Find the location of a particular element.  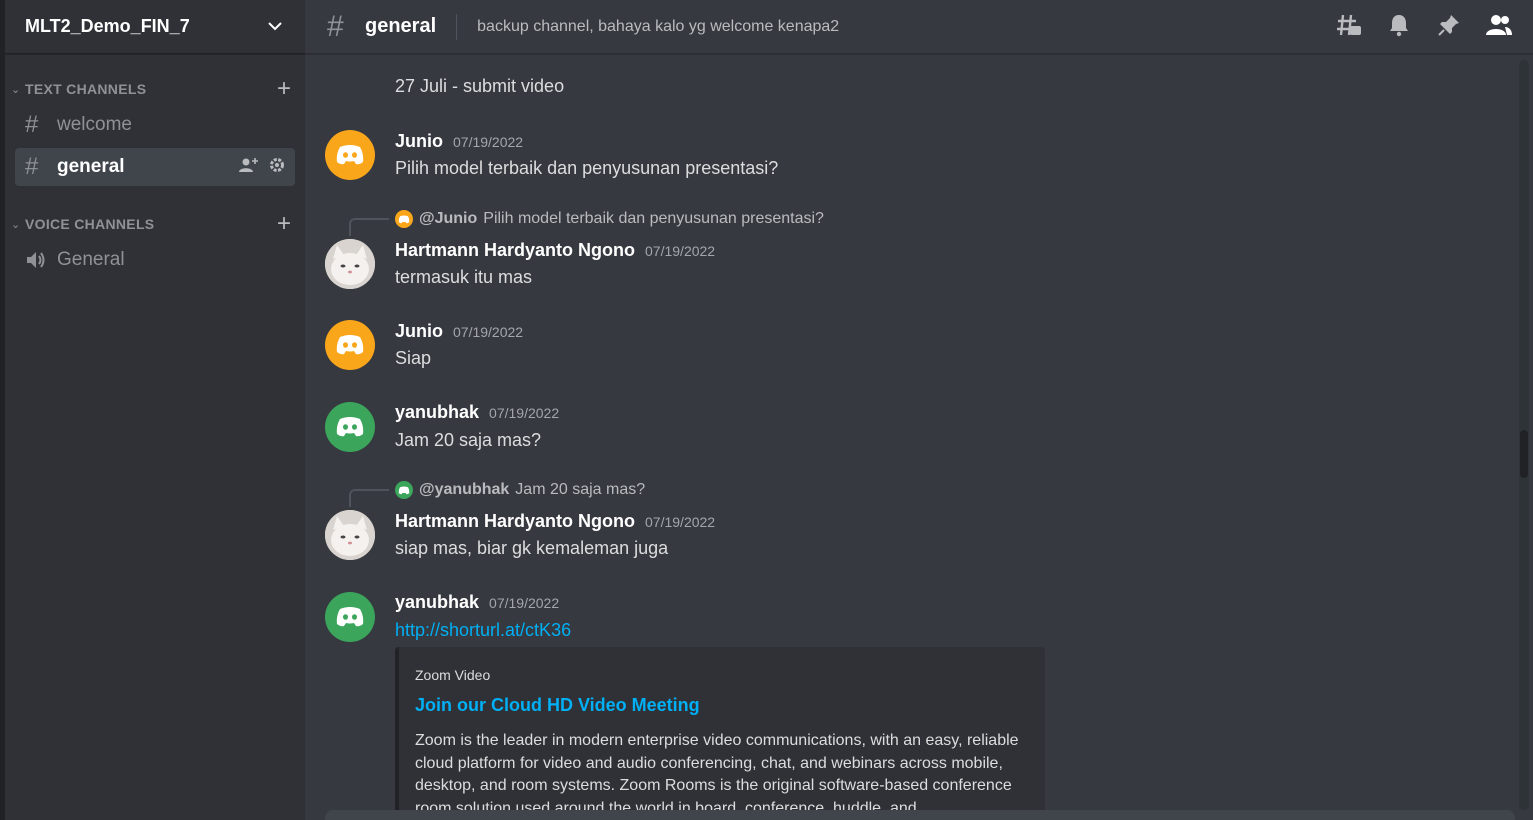

scrollbar is located at coordinates (1524, 435).